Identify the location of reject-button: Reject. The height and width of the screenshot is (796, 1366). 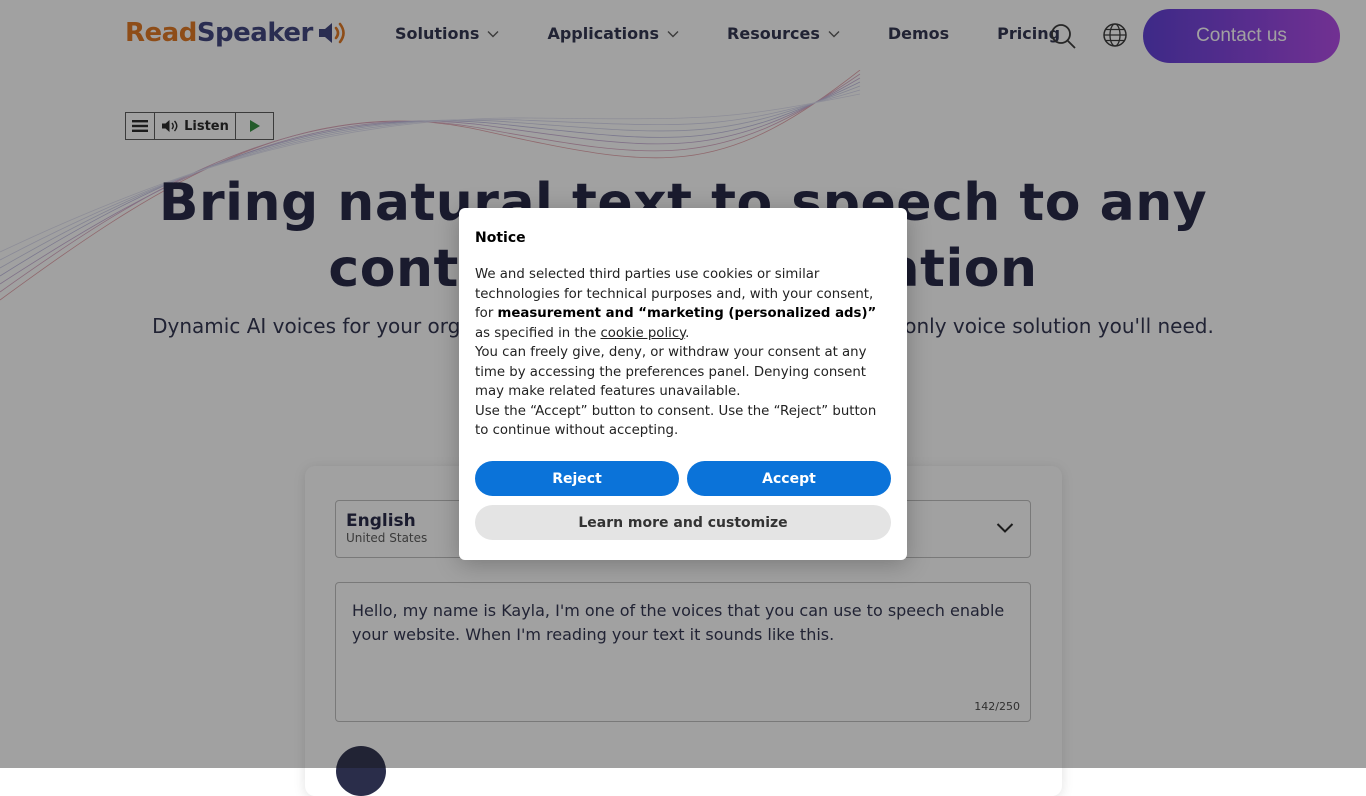
(577, 478).